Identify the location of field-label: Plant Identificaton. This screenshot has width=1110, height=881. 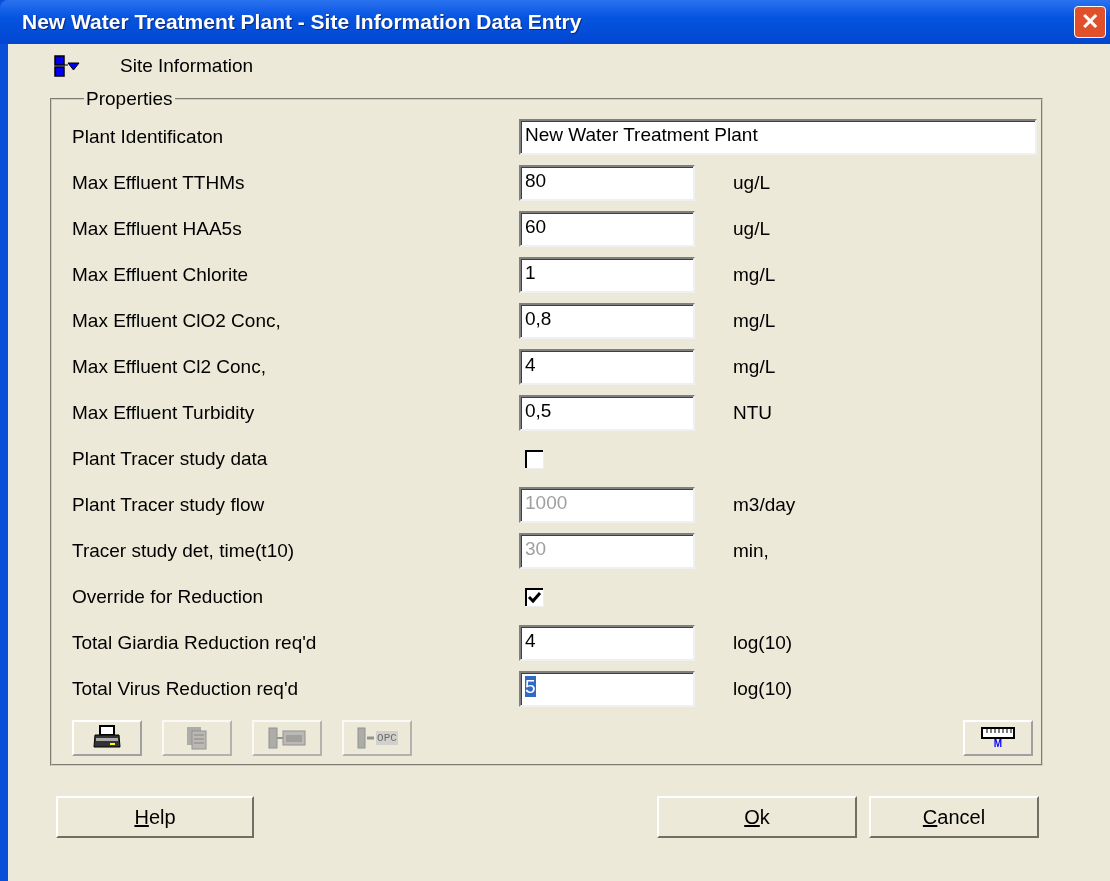
(148, 137).